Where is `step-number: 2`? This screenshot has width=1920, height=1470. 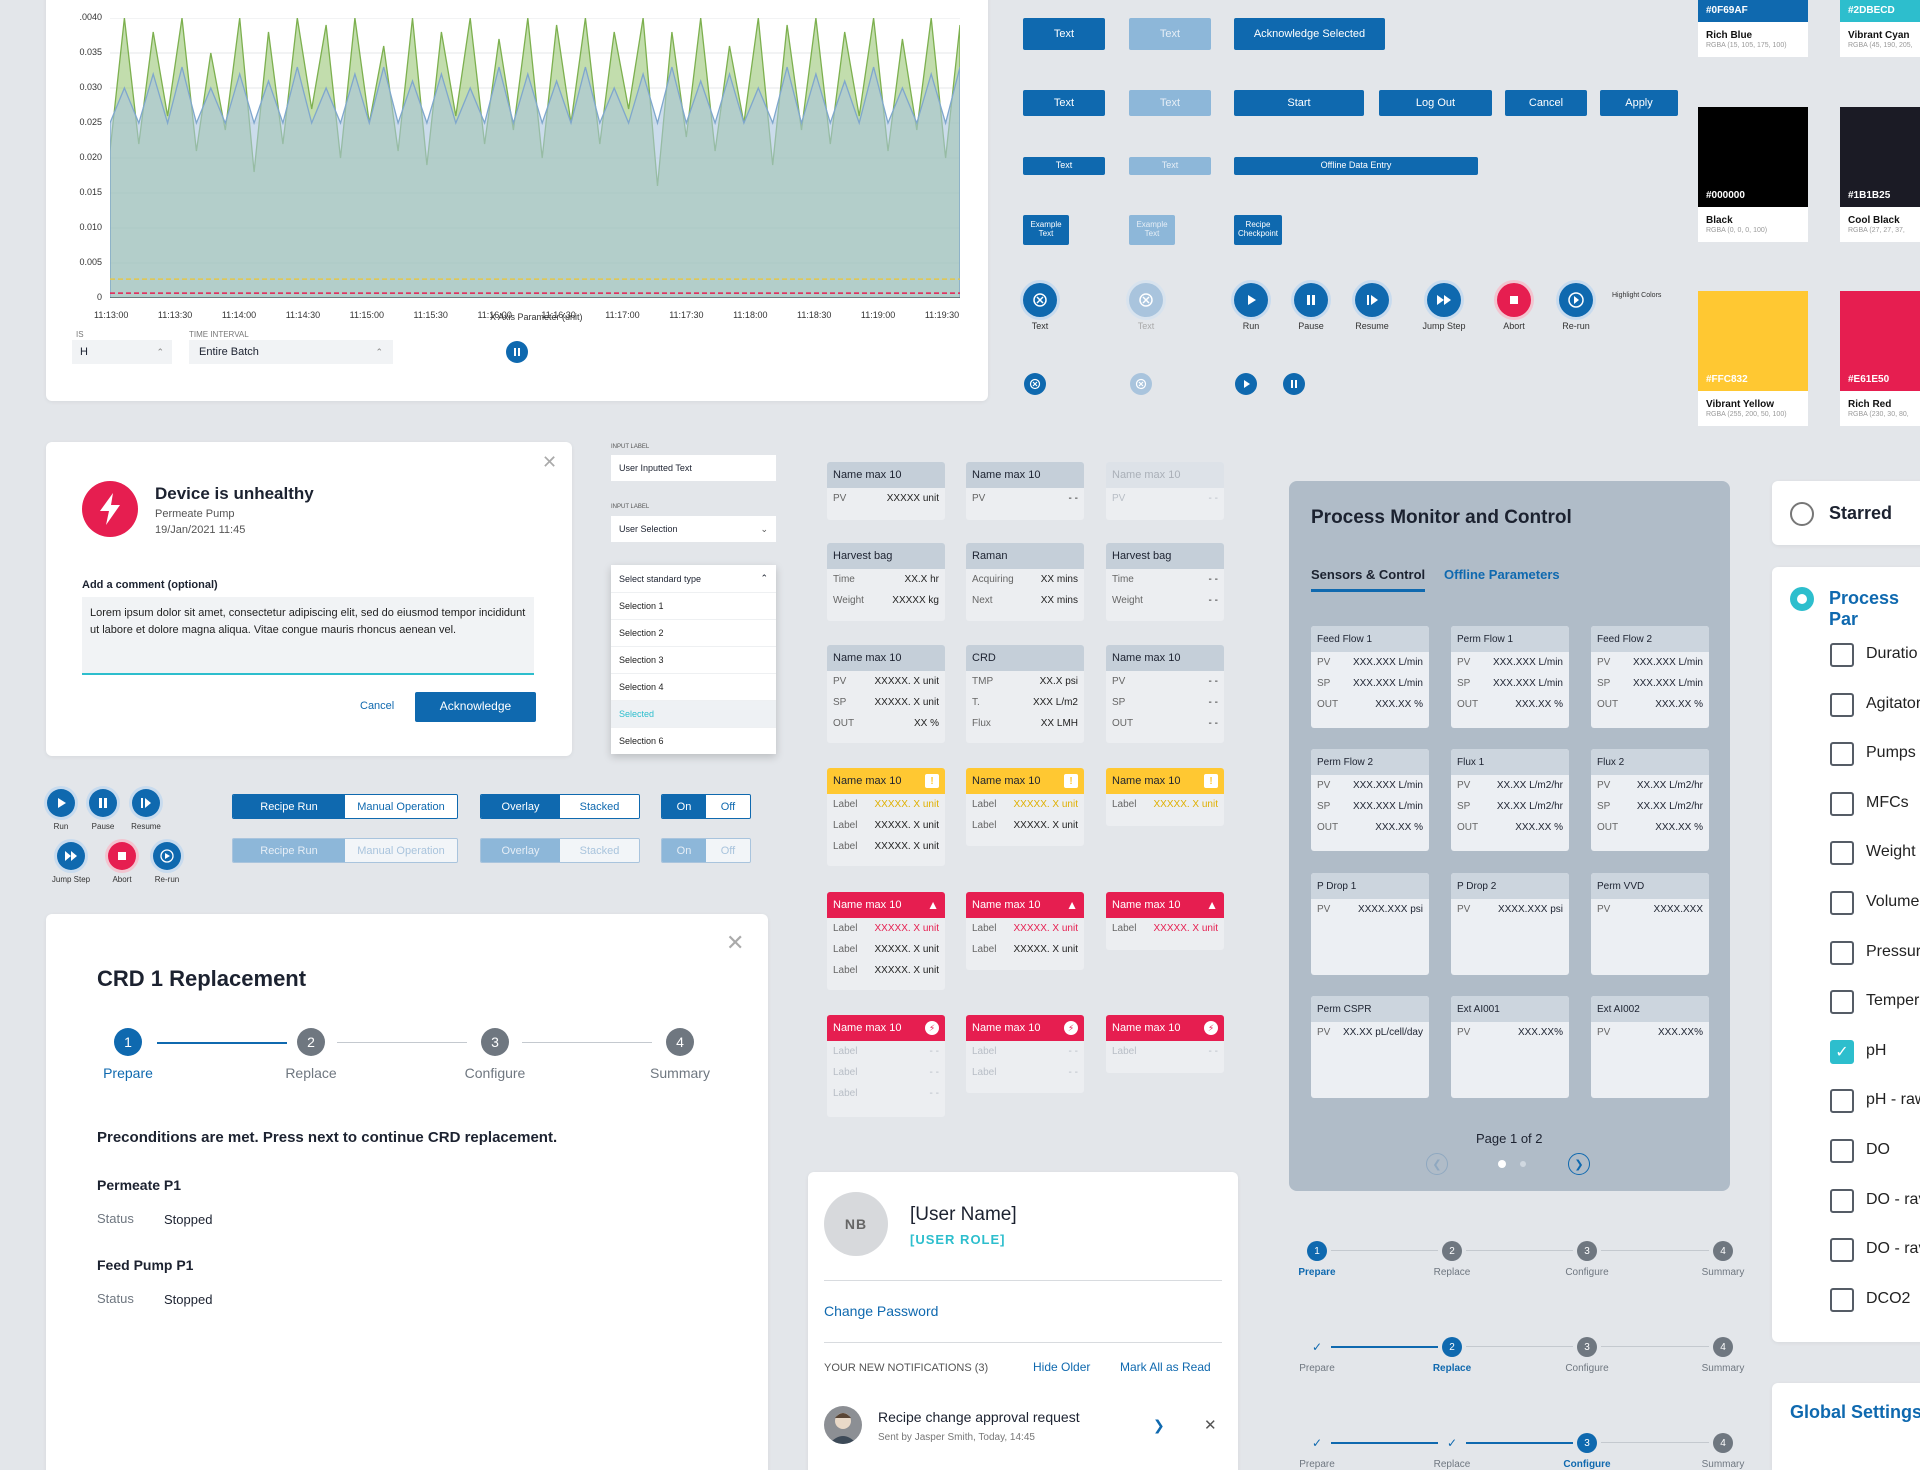
step-number: 2 is located at coordinates (1452, 1347).